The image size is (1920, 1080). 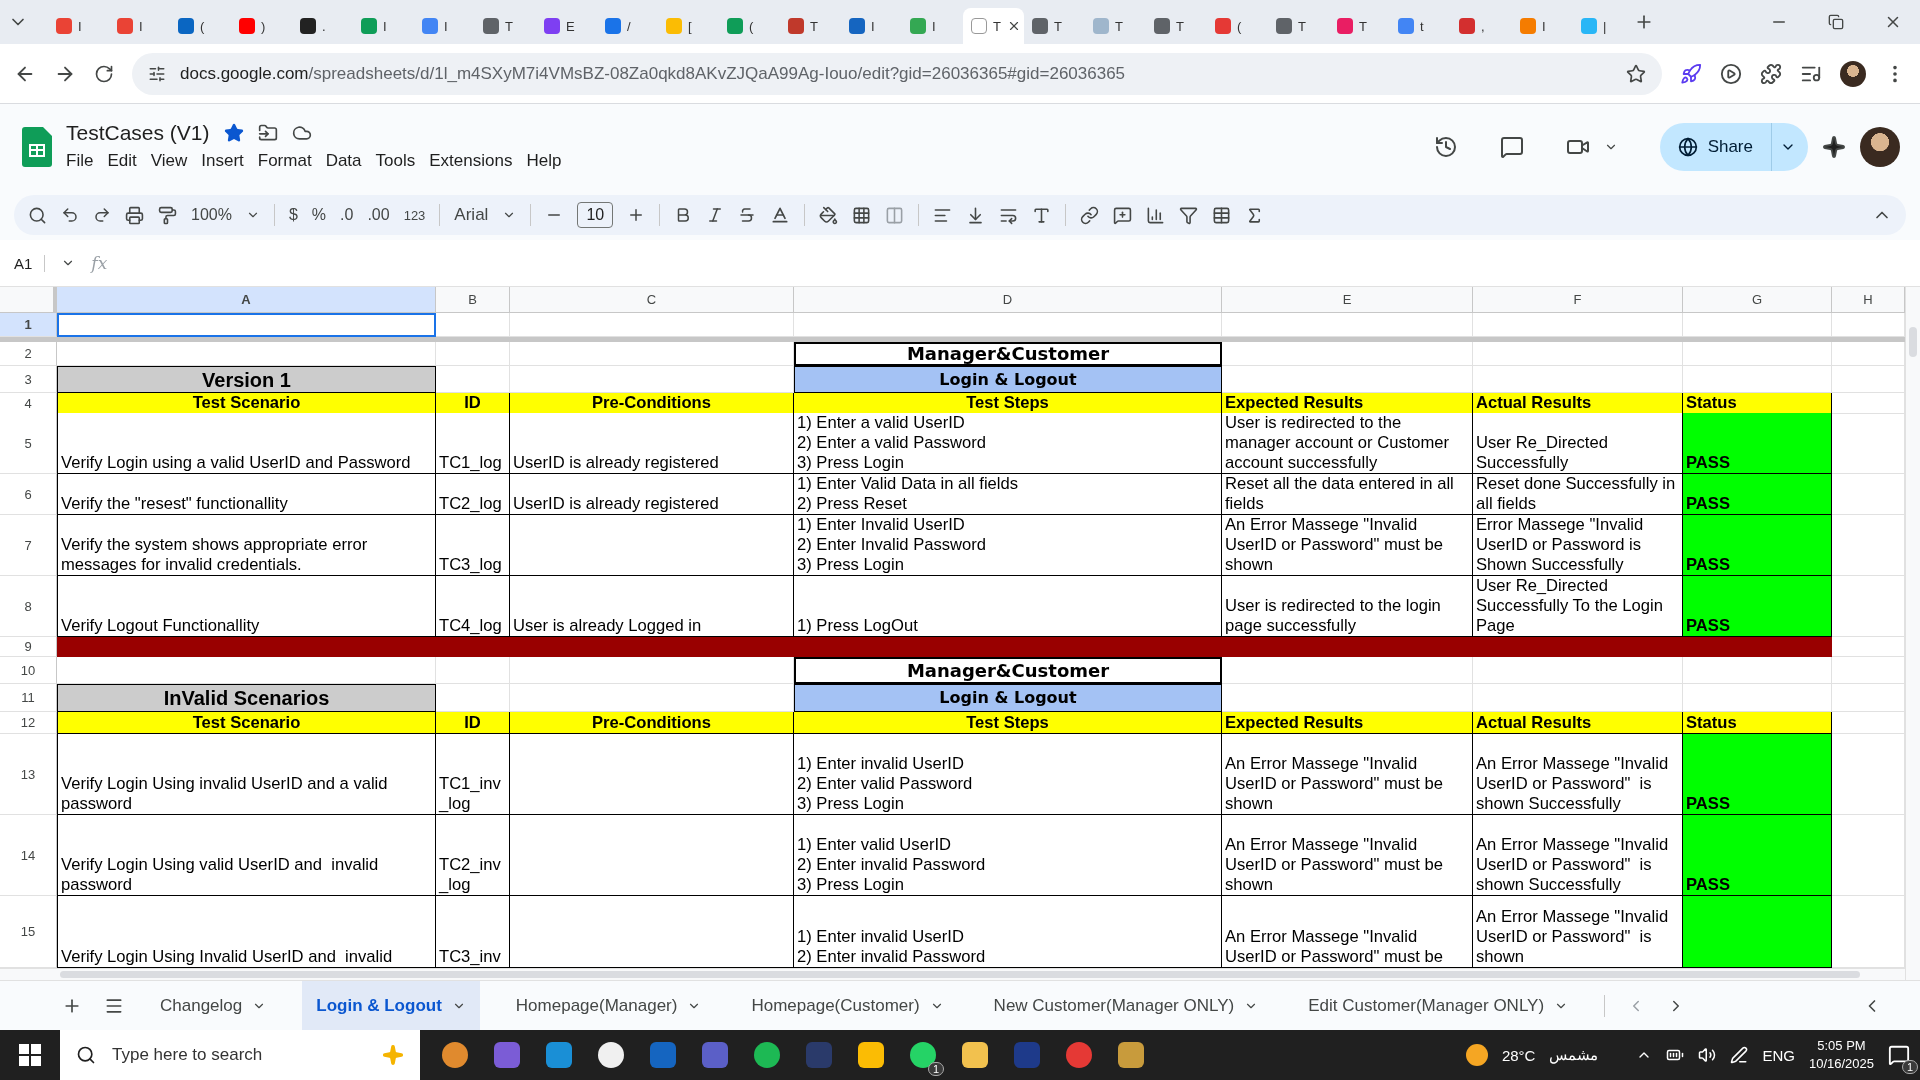 I want to click on chart-icon, so click(x=1156, y=215).